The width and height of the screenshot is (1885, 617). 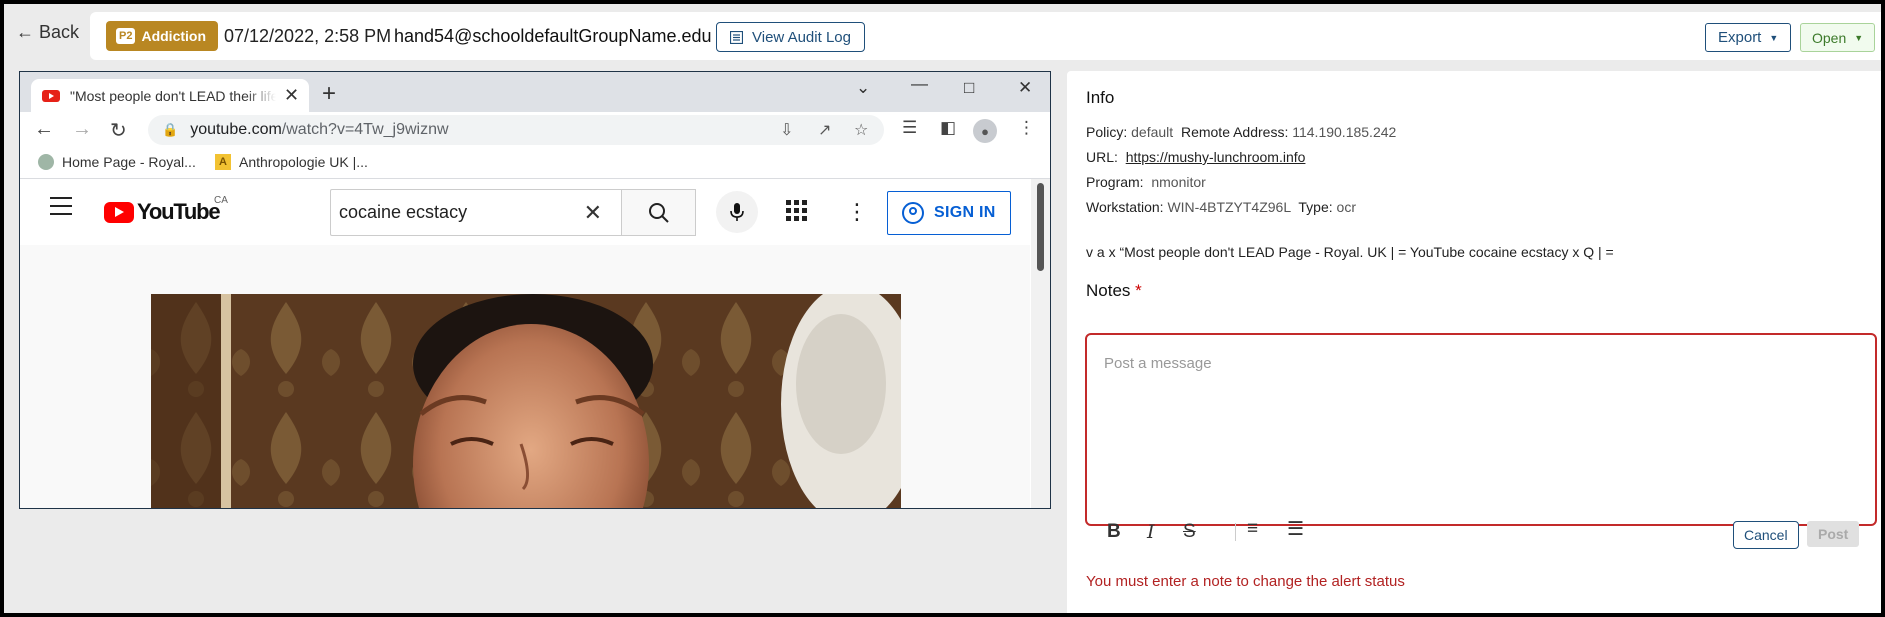 What do you see at coordinates (1102, 157) in the screenshot?
I see `url-label: URL:` at bounding box center [1102, 157].